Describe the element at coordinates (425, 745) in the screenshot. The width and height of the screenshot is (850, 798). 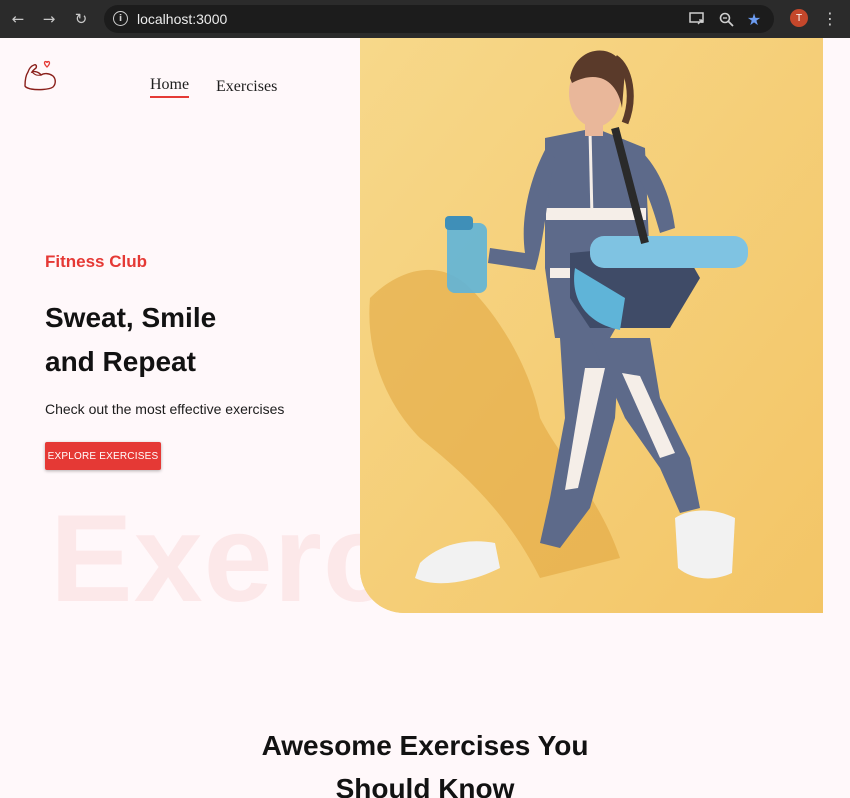
I see `section-title-line-1: Awesome Exercises You` at that location.